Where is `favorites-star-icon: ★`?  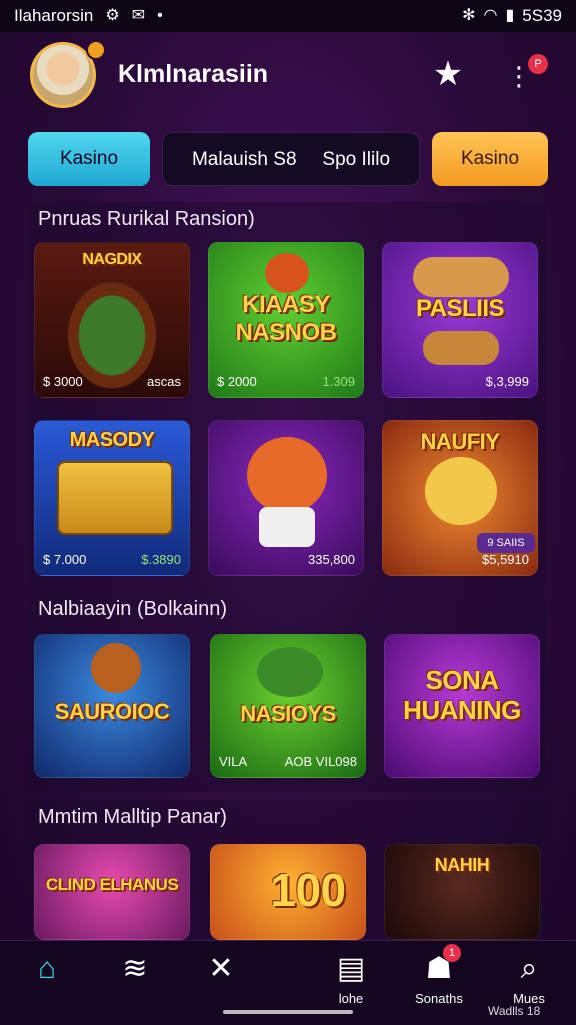 favorites-star-icon: ★ is located at coordinates (448, 74).